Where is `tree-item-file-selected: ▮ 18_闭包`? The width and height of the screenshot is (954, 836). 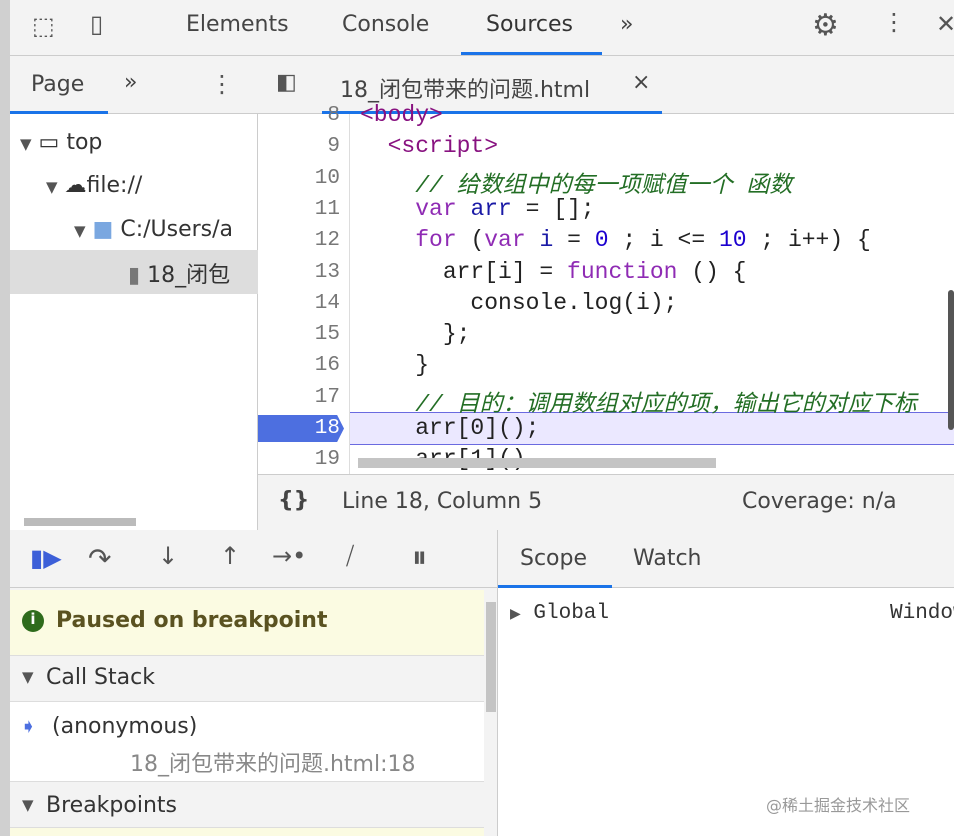 tree-item-file-selected: ▮ 18_闭包 is located at coordinates (134, 272).